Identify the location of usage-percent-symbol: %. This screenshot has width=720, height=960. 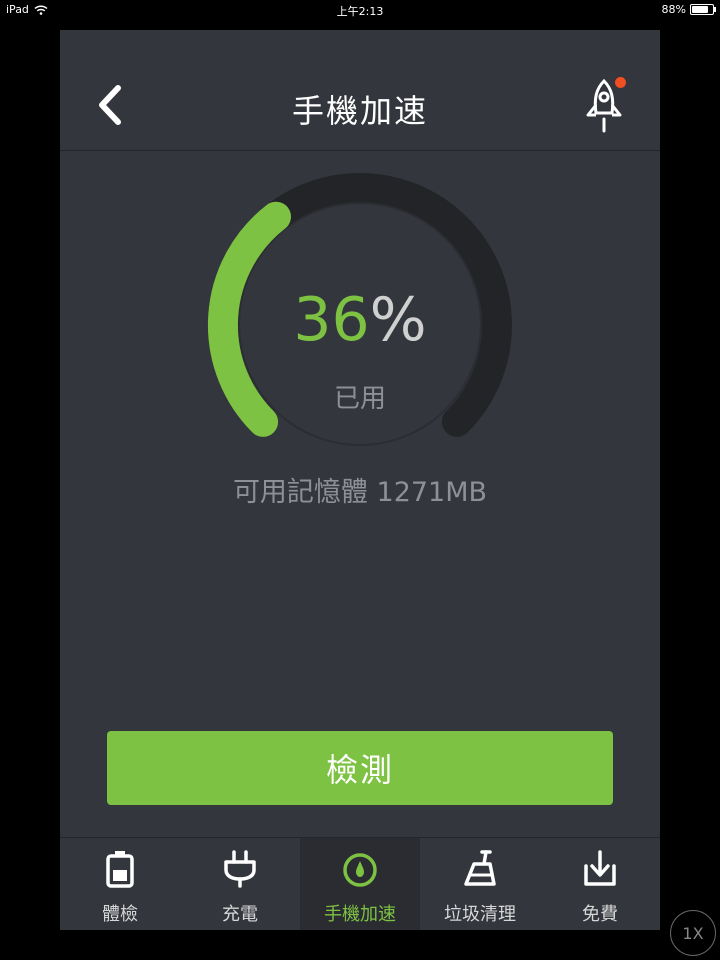
(398, 320).